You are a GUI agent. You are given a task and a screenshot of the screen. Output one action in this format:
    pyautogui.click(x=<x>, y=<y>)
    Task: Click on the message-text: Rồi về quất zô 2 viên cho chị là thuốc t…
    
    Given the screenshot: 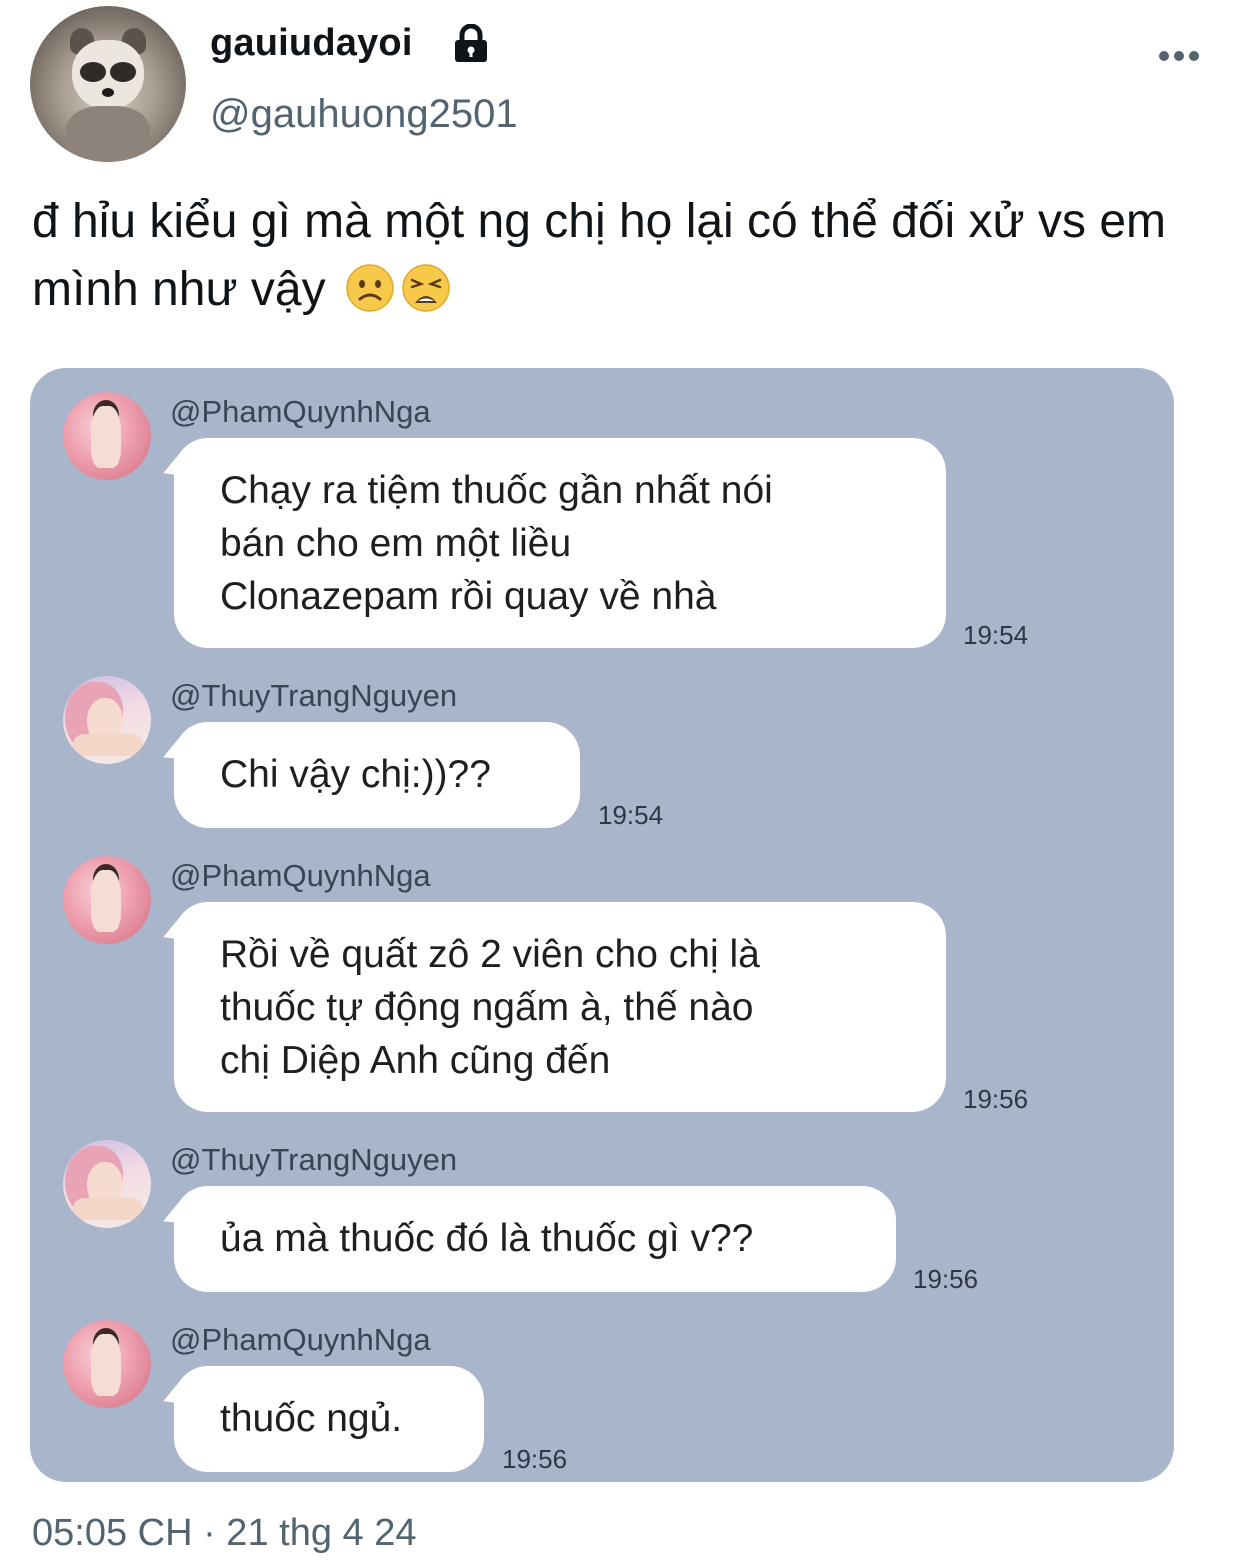 What is the action you would take?
    pyautogui.click(x=490, y=1007)
    